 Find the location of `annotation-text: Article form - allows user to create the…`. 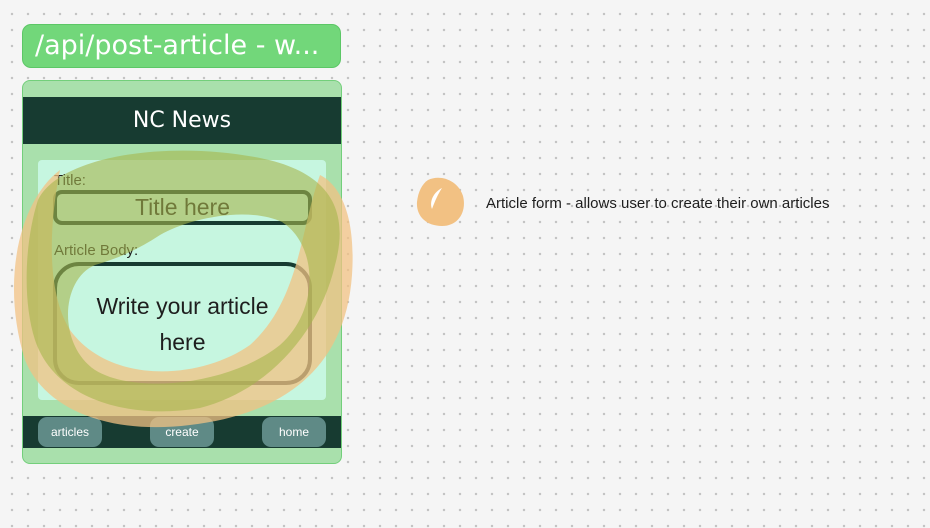

annotation-text: Article form - allows user to create the… is located at coordinates (658, 203).